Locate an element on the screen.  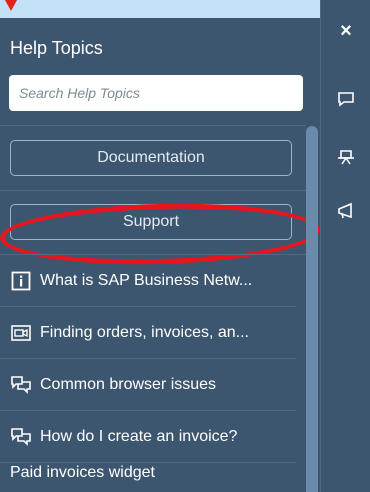
annotation-arrow is located at coordinates (11, 5).